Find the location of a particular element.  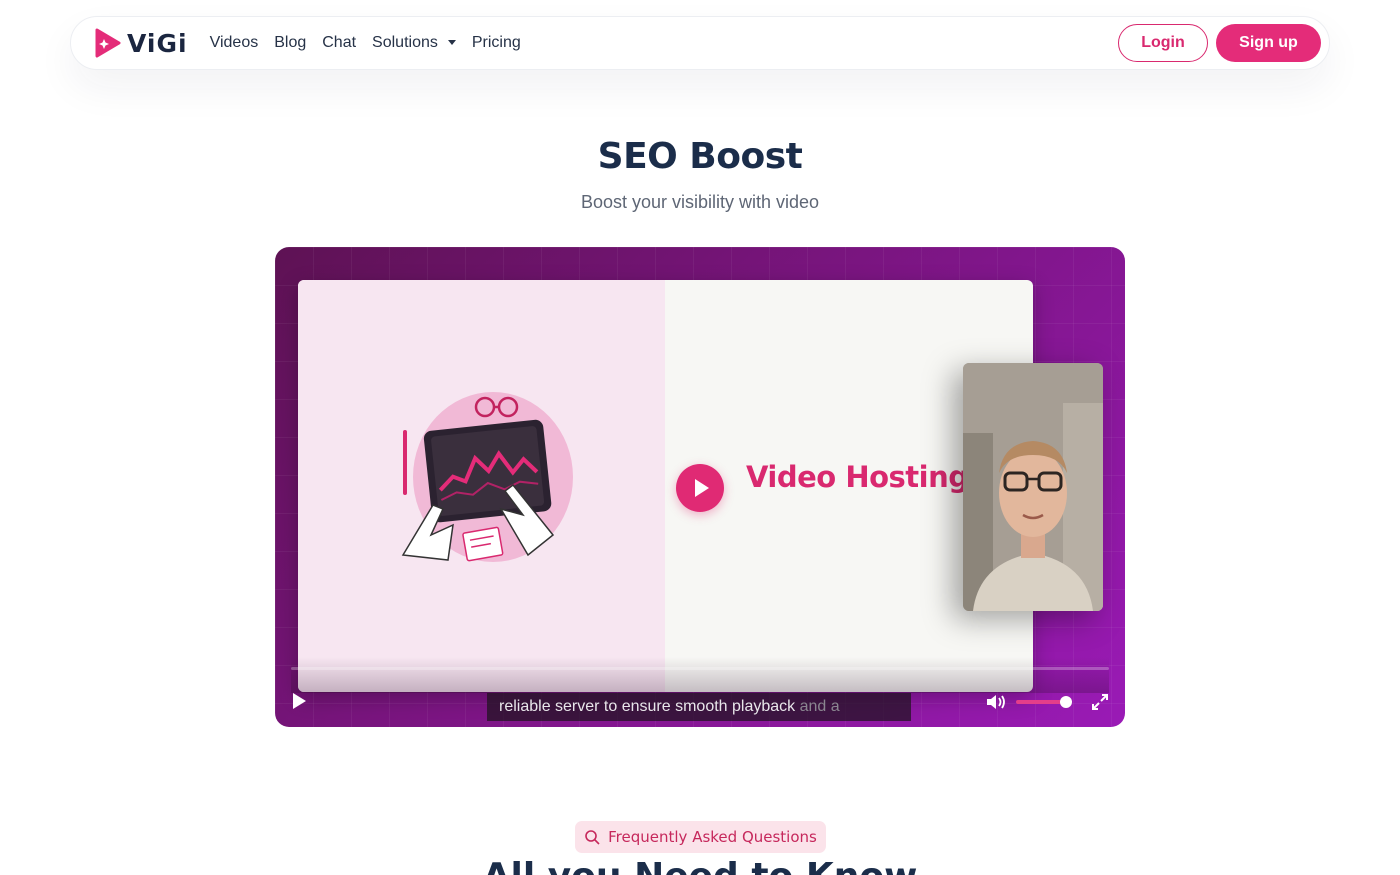

presenter-image is located at coordinates (1033, 487).